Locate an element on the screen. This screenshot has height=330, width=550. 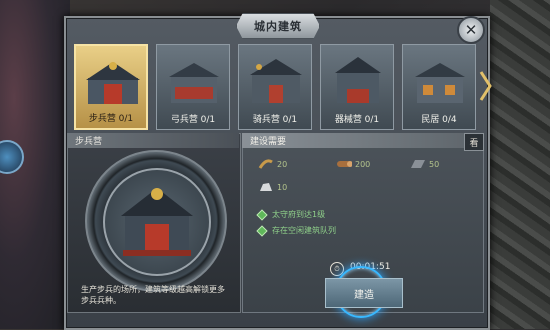
infantry-camp-large-icon is located at coordinates (157, 222).